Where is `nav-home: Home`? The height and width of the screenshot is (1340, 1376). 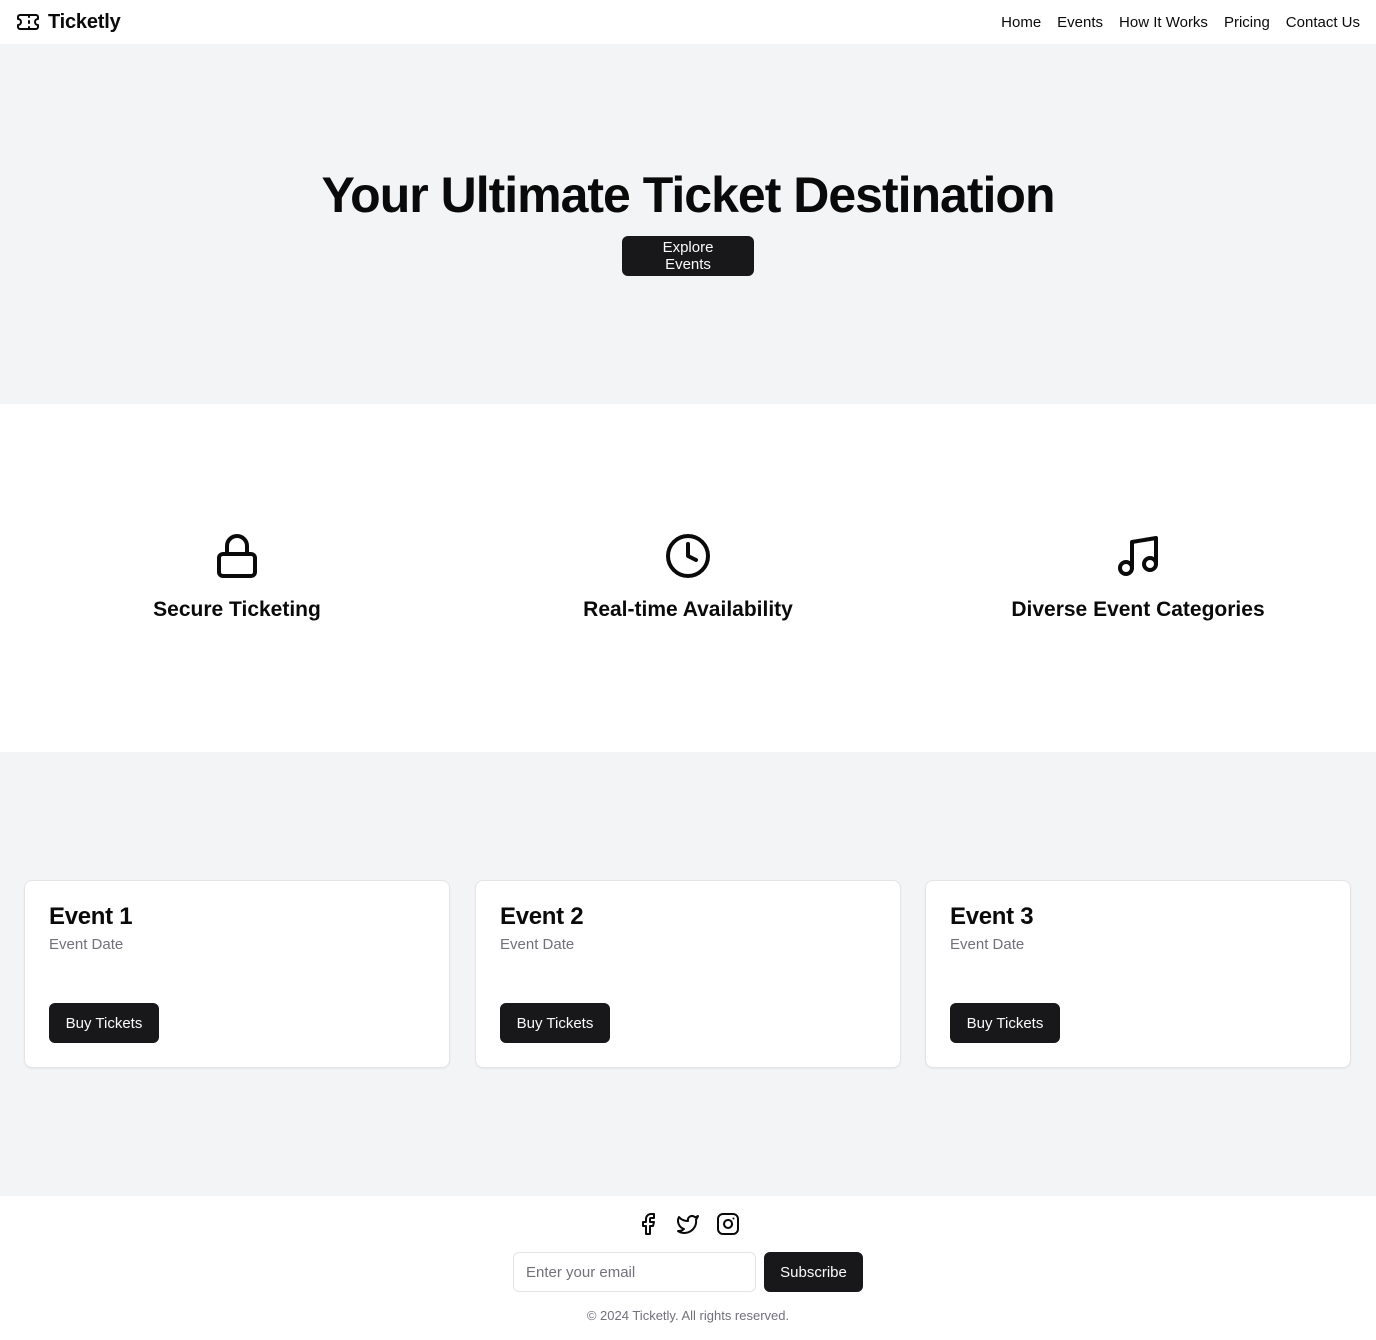
nav-home: Home is located at coordinates (1021, 22).